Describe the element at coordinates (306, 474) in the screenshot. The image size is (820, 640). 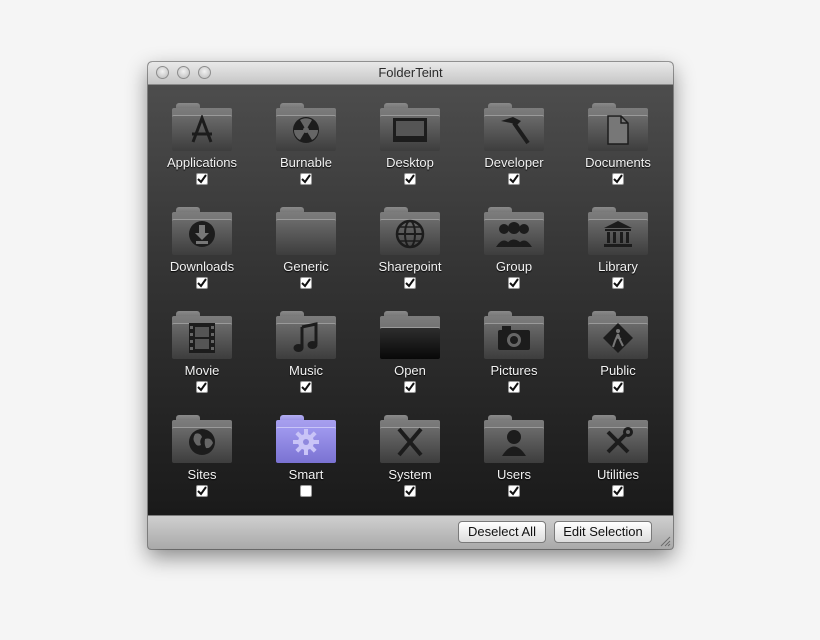
I see `folder-label: Smart` at that location.